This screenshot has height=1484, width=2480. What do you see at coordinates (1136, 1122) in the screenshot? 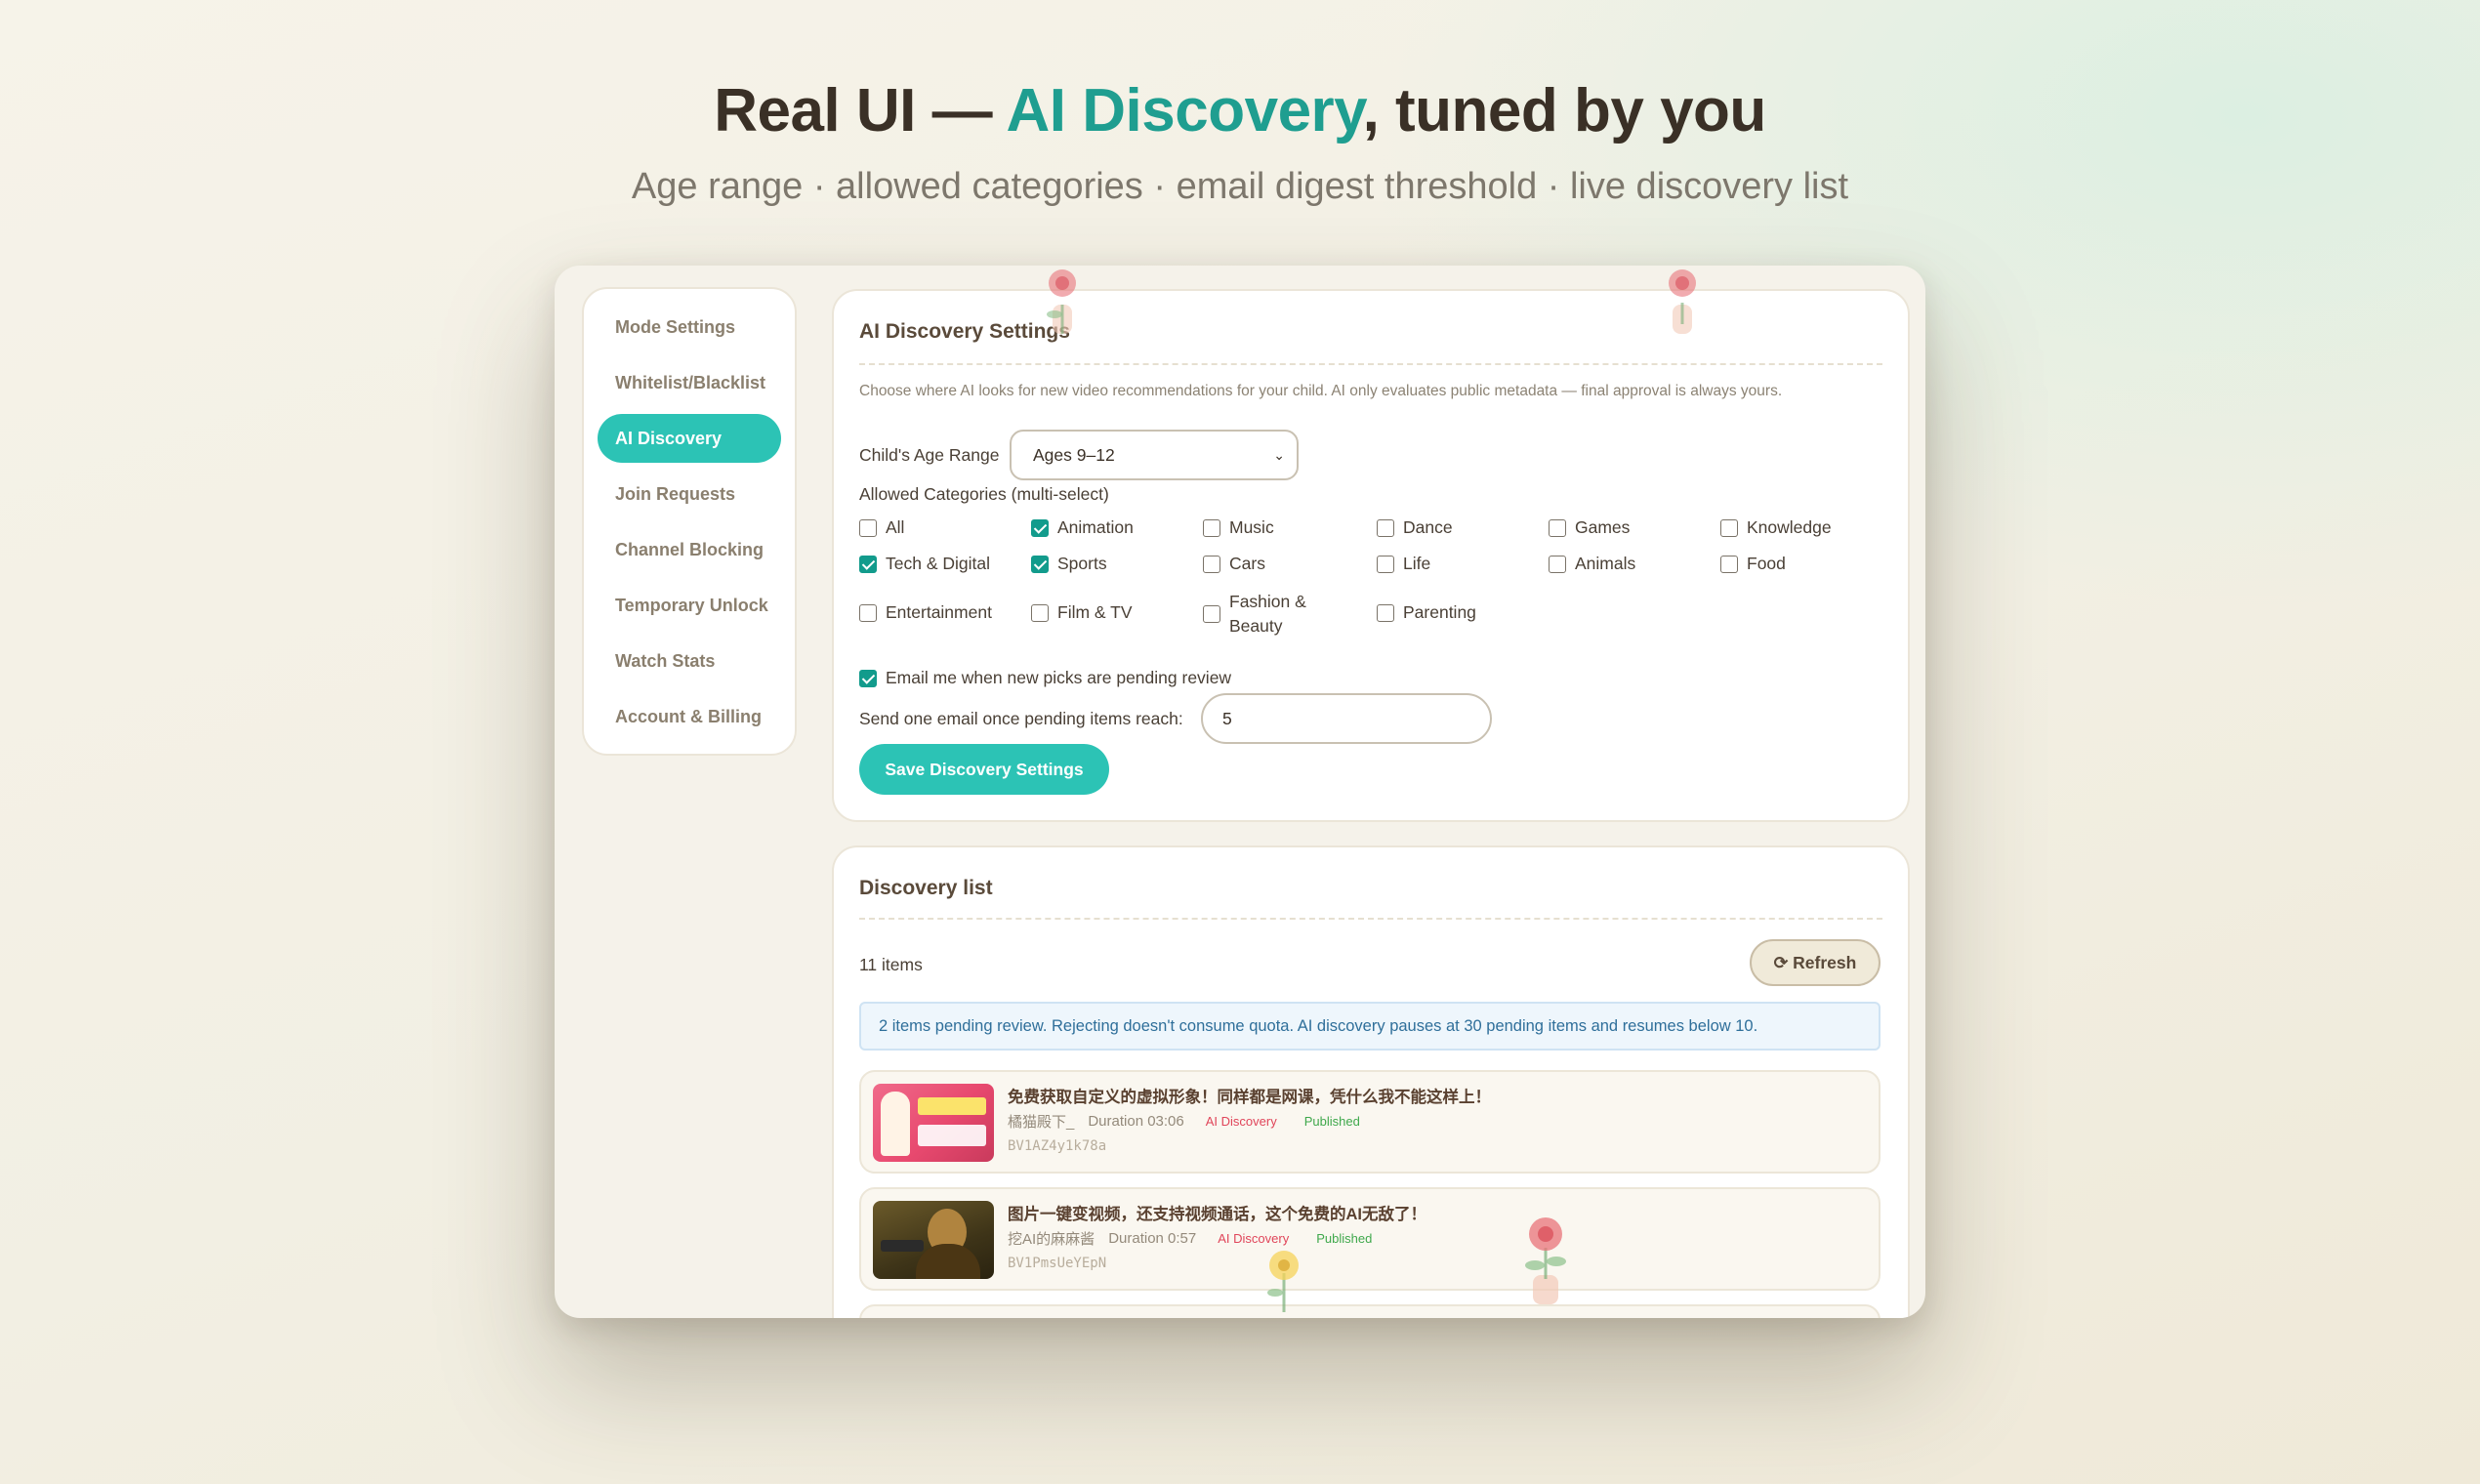
I see `video-duration: Duration 03:06` at bounding box center [1136, 1122].